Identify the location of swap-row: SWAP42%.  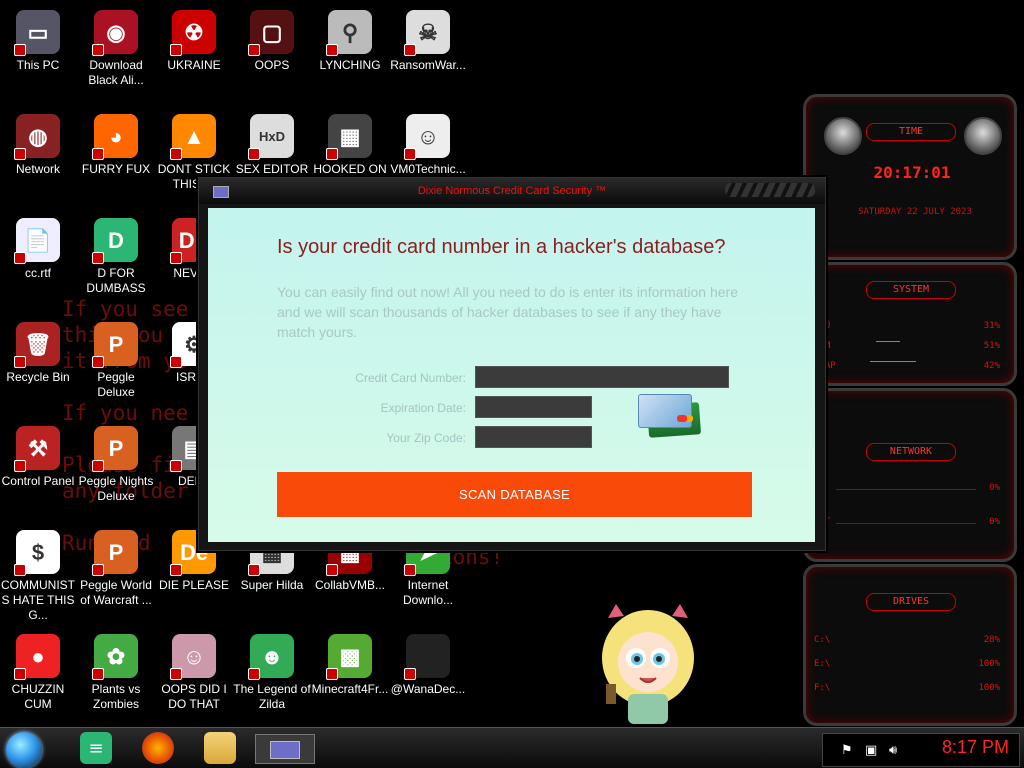
(907, 366).